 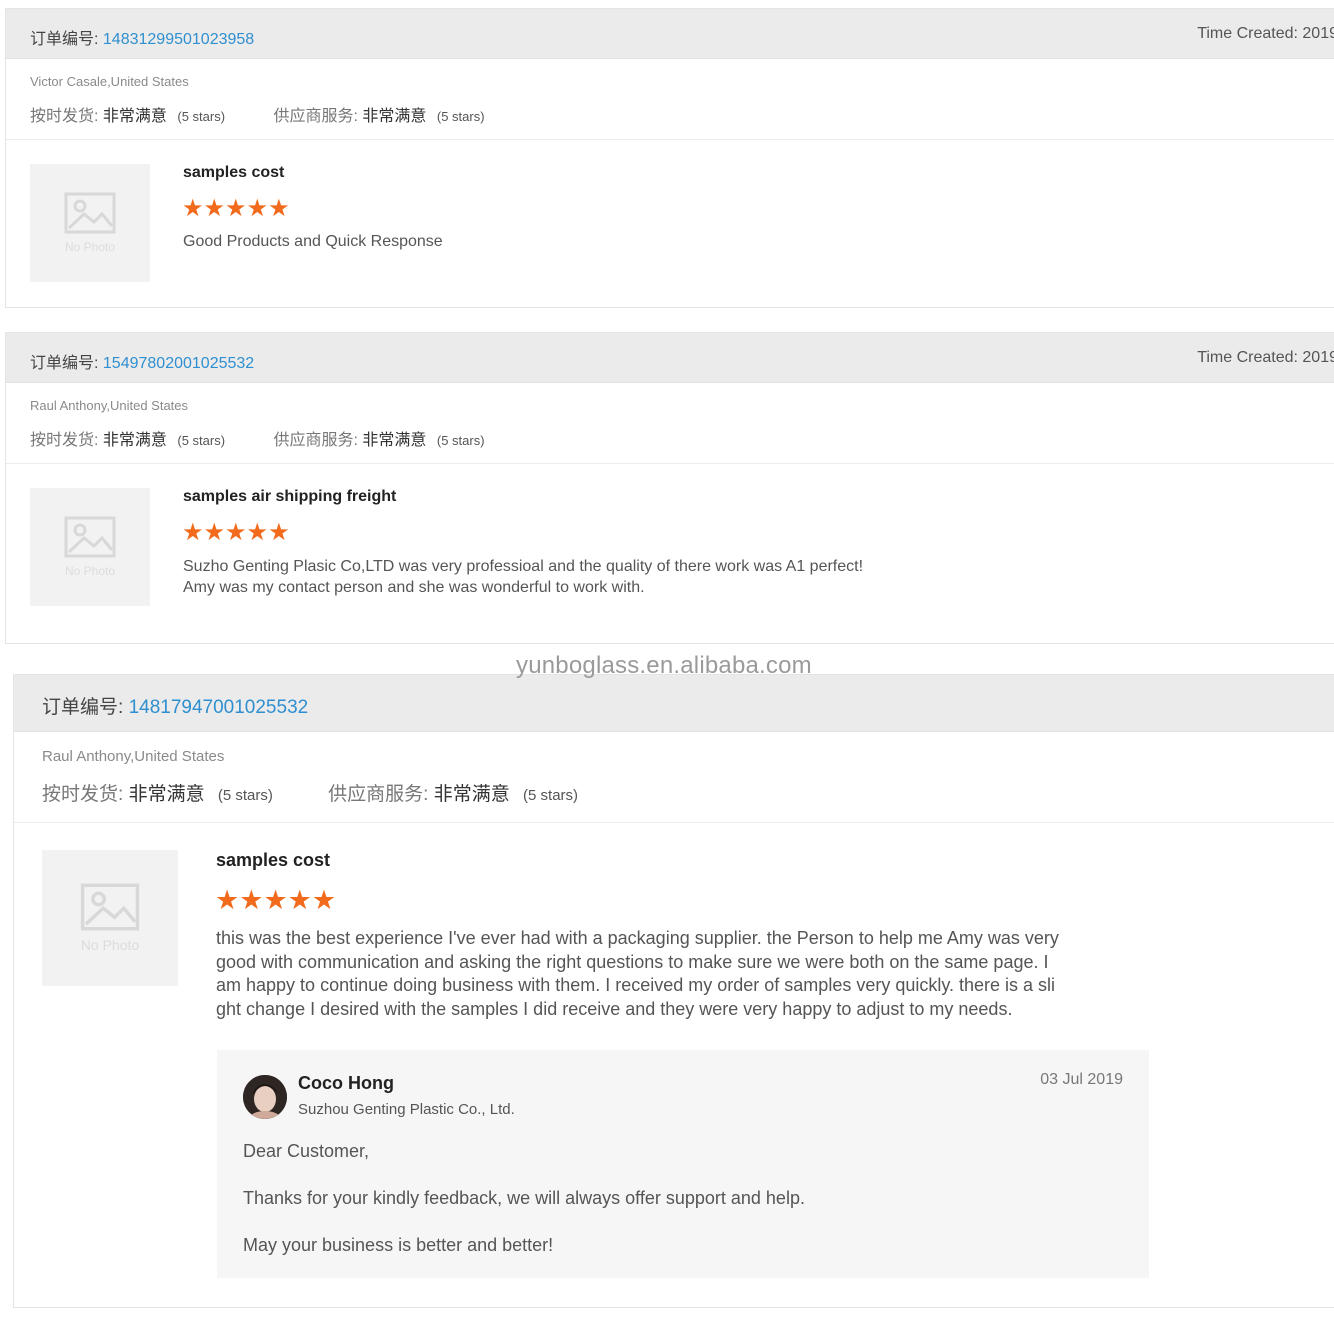 What do you see at coordinates (346, 1083) in the screenshot?
I see `reply-author-name: Coco Hong` at bounding box center [346, 1083].